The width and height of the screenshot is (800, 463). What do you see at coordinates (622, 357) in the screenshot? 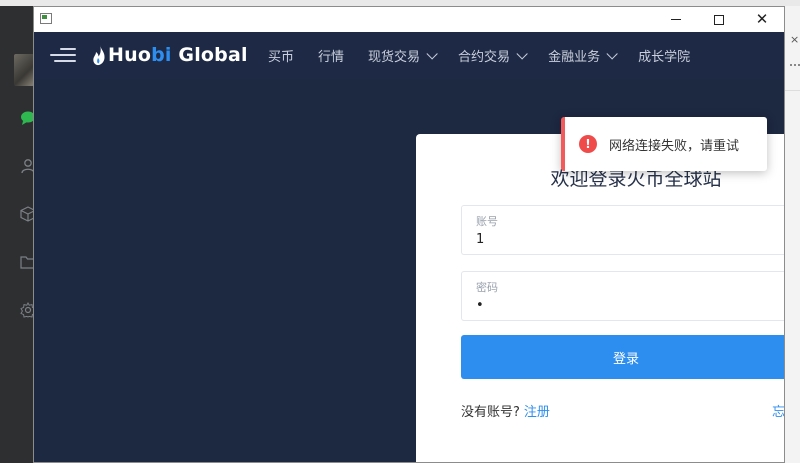
I see `login-button: 登录` at bounding box center [622, 357].